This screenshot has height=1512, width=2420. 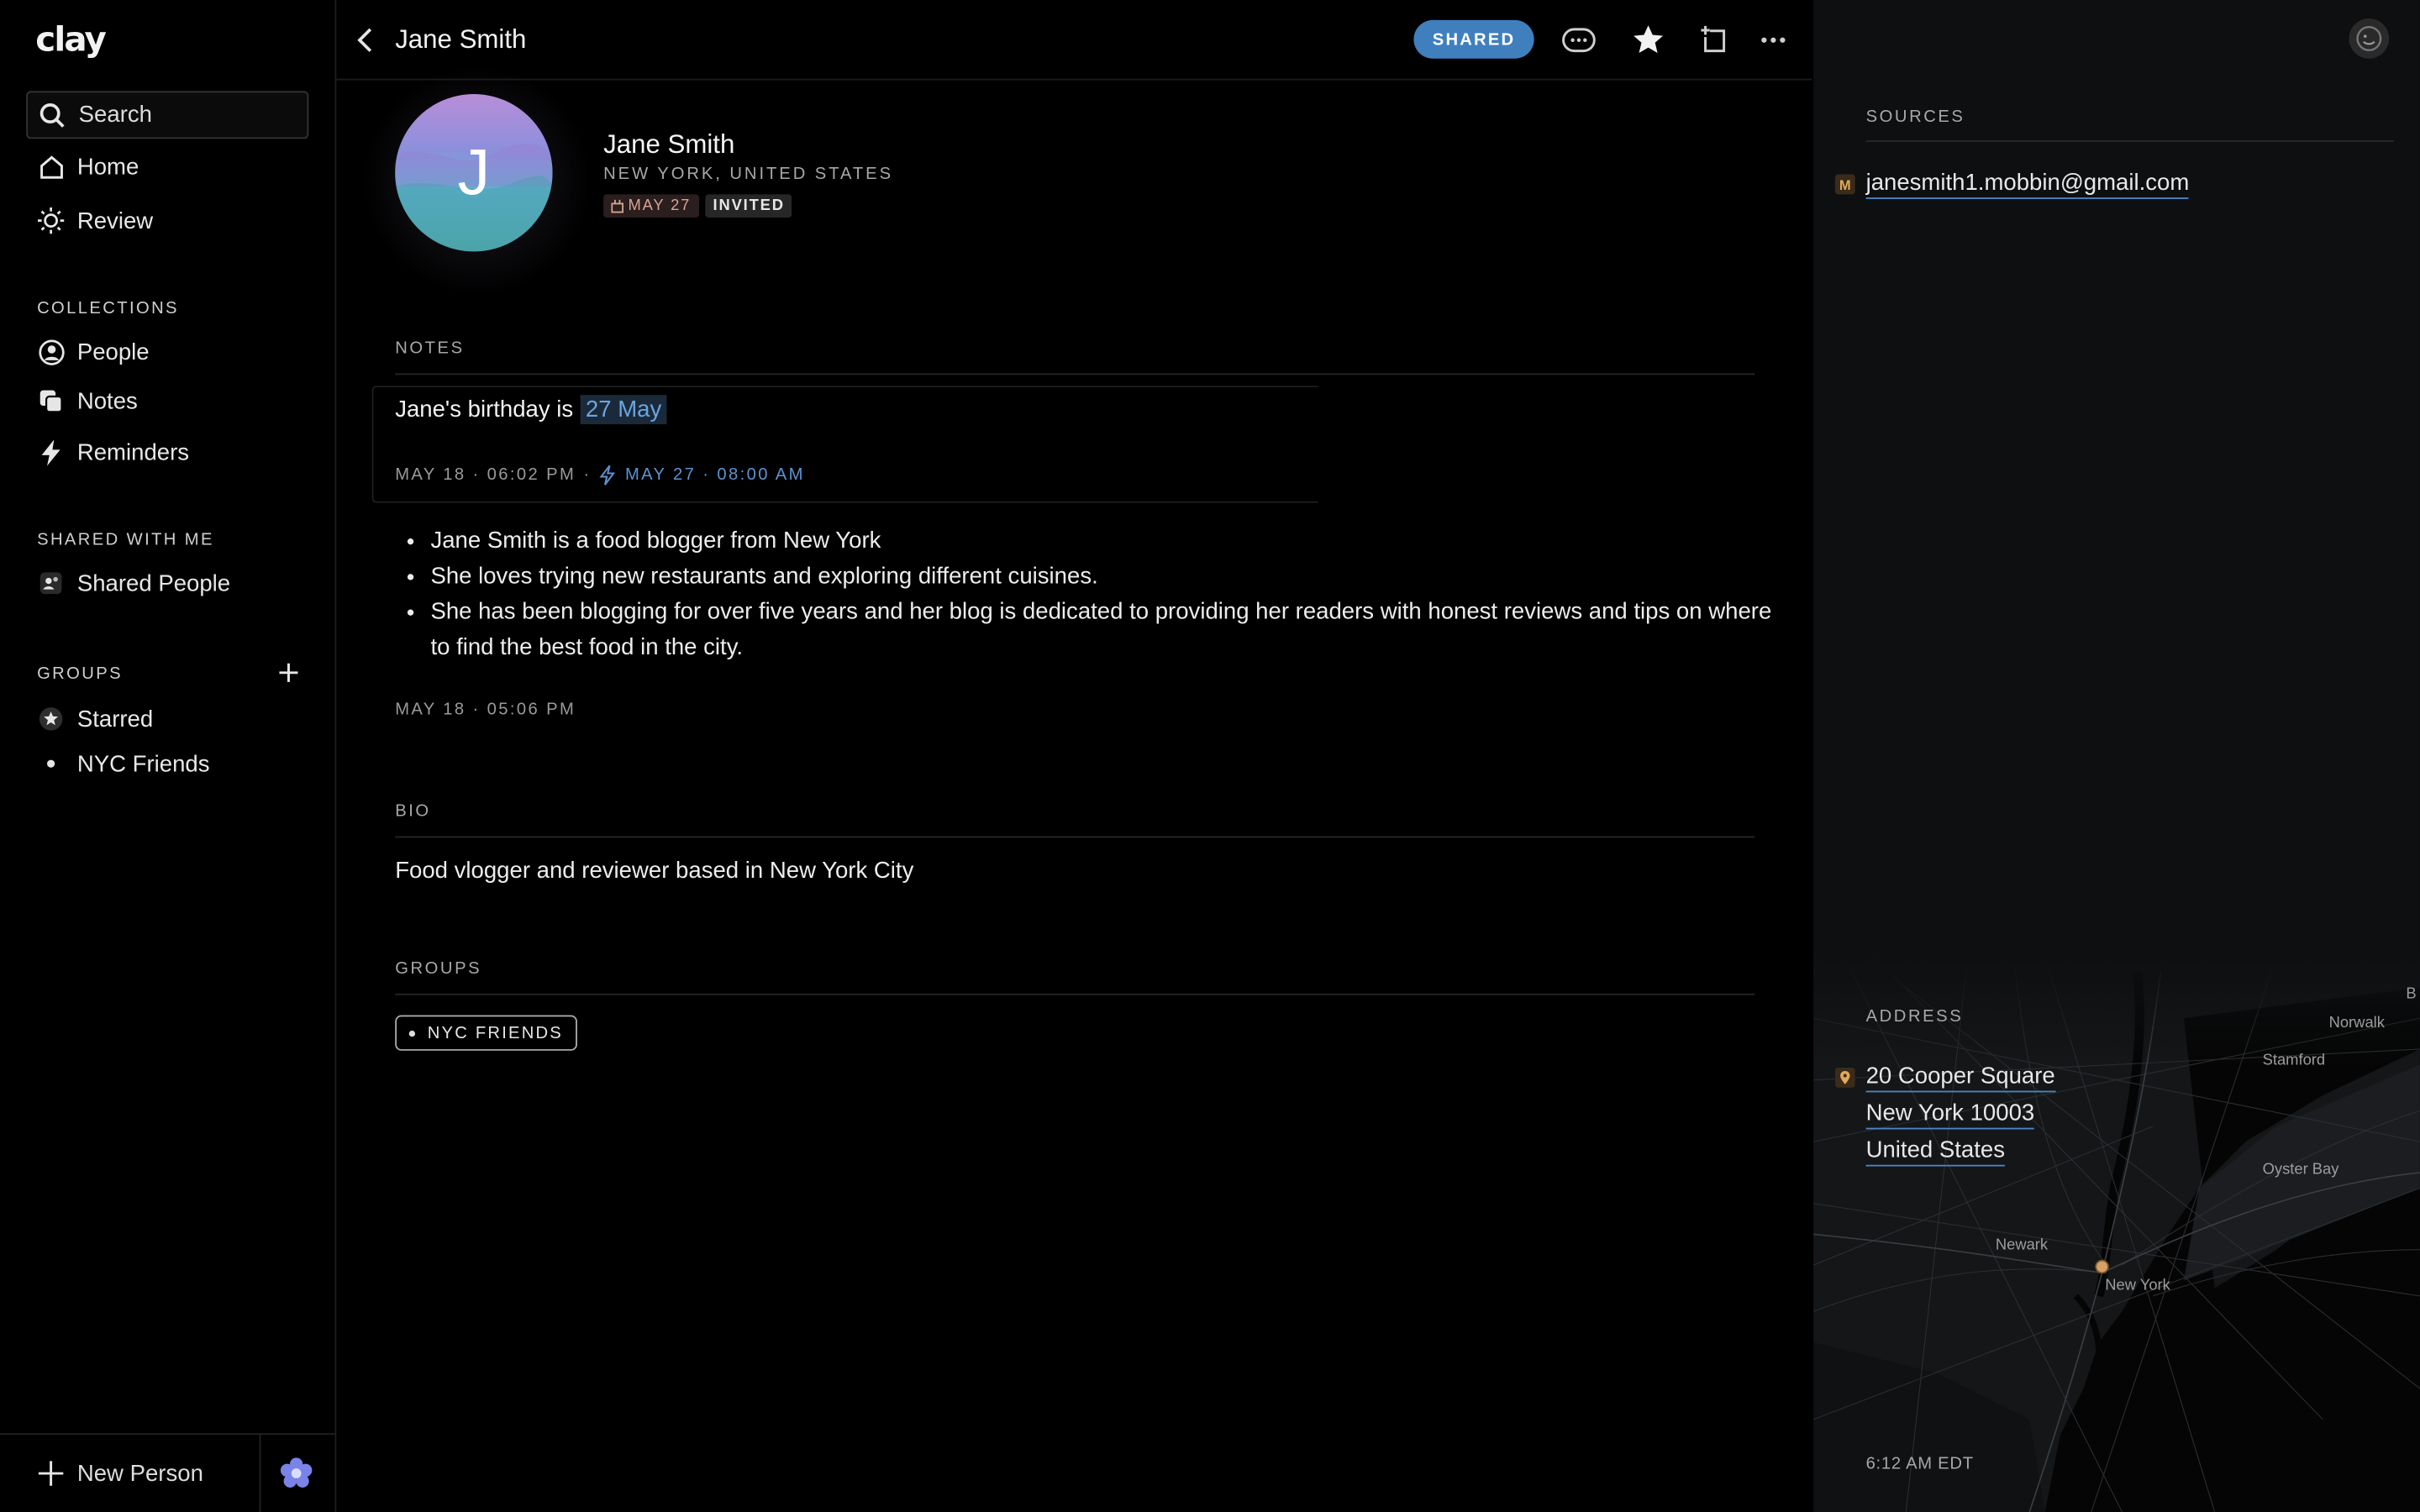 I want to click on page-title: Jane Smith, so click(x=461, y=39).